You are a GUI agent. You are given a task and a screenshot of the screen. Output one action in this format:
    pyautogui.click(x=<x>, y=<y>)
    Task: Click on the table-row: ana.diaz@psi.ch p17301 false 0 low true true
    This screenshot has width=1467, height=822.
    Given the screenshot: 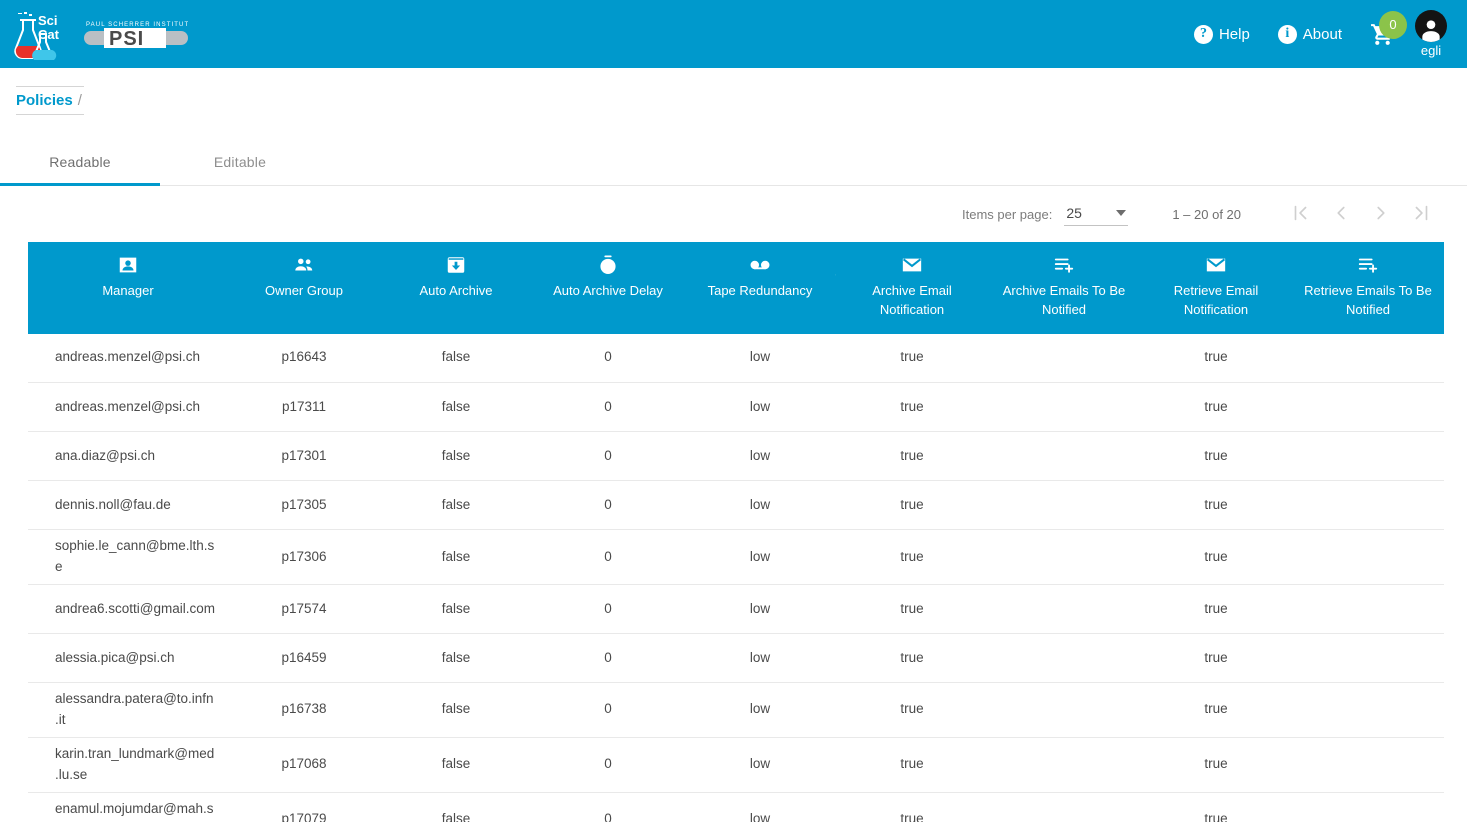 What is the action you would take?
    pyautogui.click(x=736, y=456)
    